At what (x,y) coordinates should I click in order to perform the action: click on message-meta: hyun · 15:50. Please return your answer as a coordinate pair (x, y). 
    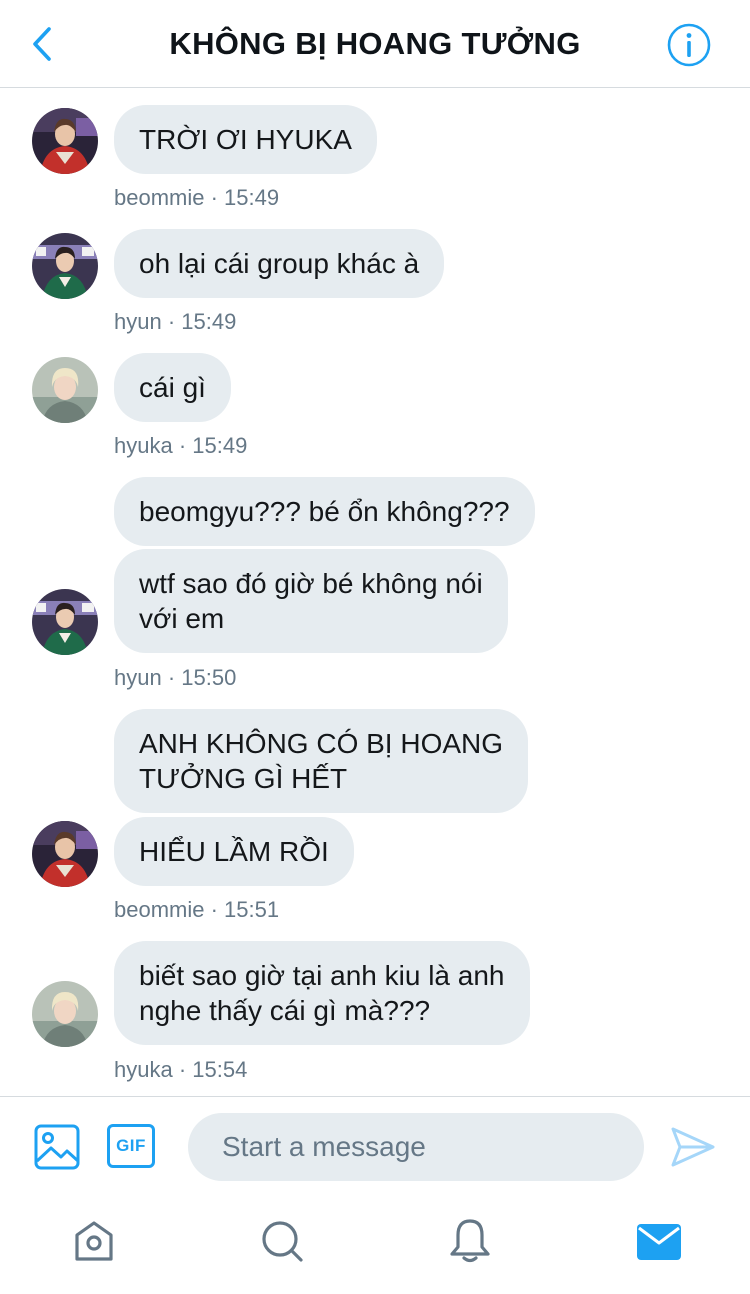
    Looking at the image, I should click on (175, 677).